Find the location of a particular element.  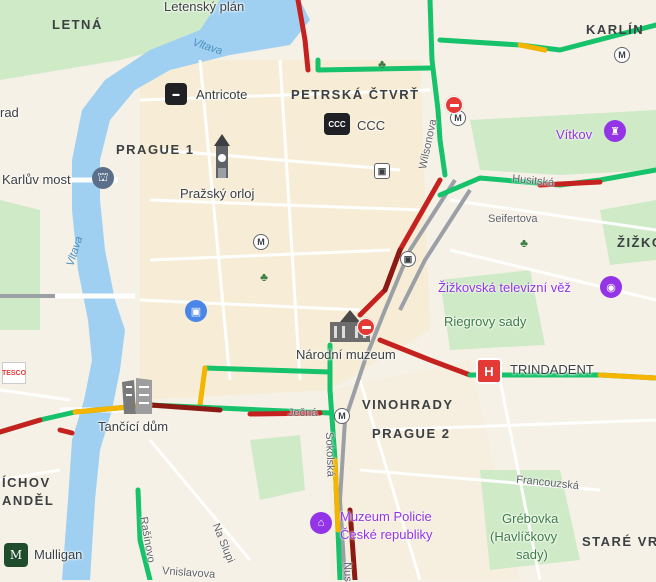

poi-antricote-label: Antricote is located at coordinates (221, 94).